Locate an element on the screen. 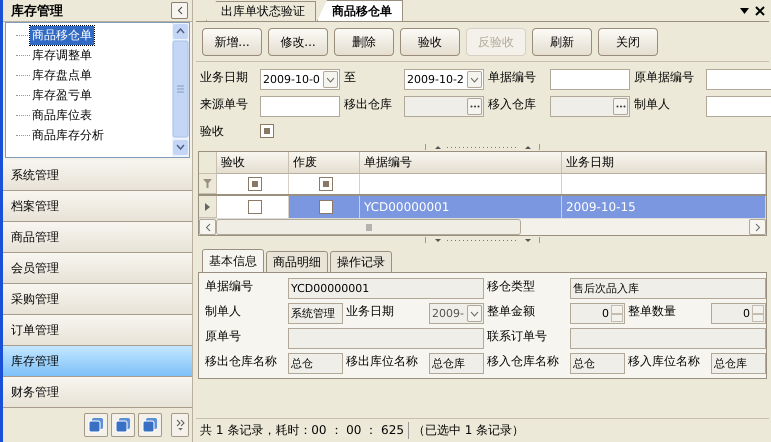  tree-item: 商品库存分析 is located at coordinates (68, 135).